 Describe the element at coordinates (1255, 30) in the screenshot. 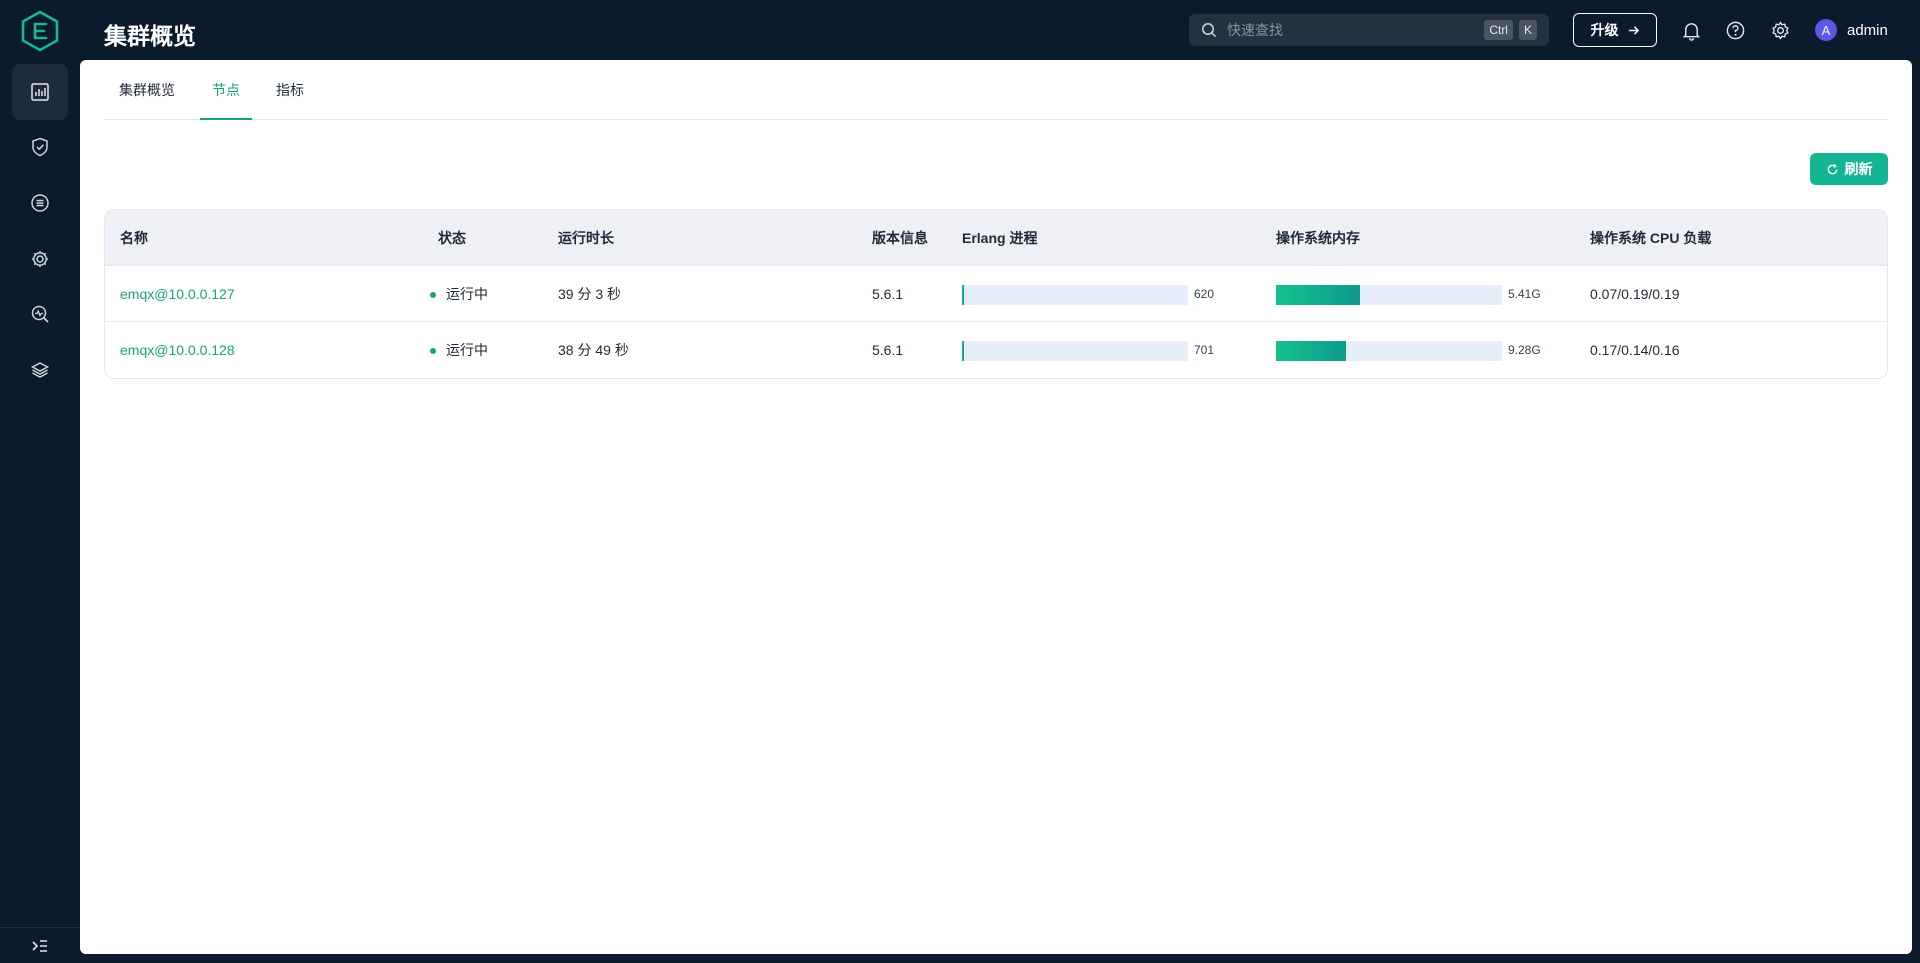

I see `search-placeholder: 快速查找` at that location.